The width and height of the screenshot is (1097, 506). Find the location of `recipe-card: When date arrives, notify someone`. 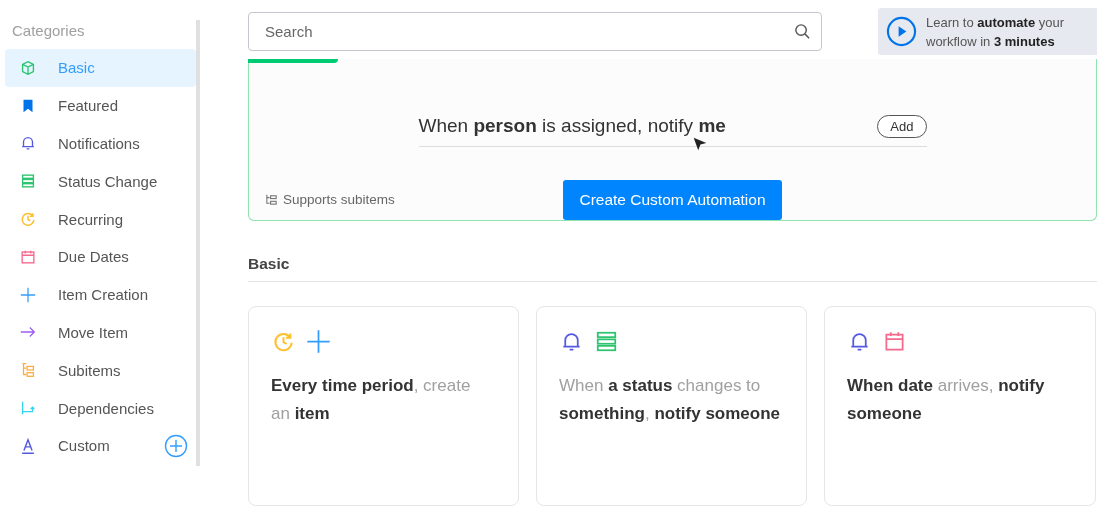

recipe-card: When date arrives, notify someone is located at coordinates (960, 406).